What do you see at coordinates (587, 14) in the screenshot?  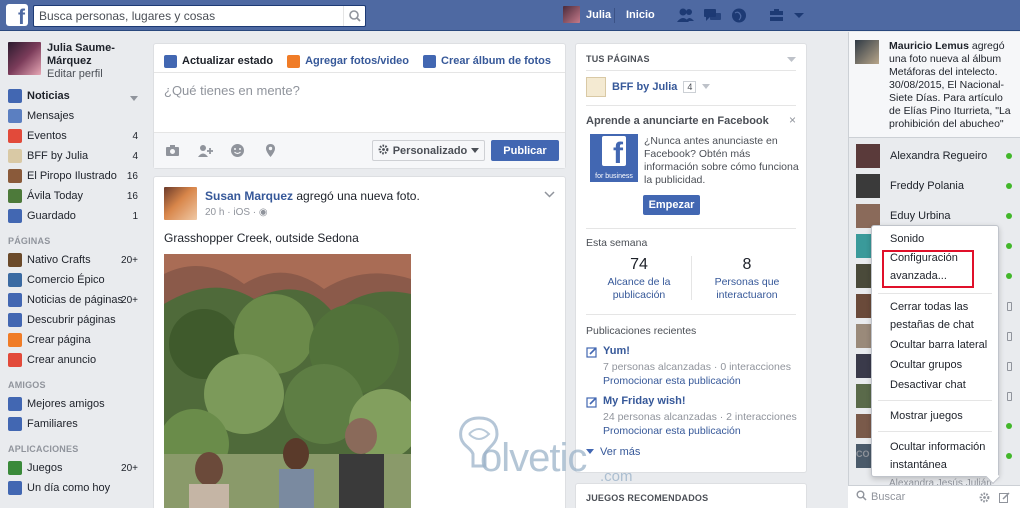 I see `top-user-link: Julia` at bounding box center [587, 14].